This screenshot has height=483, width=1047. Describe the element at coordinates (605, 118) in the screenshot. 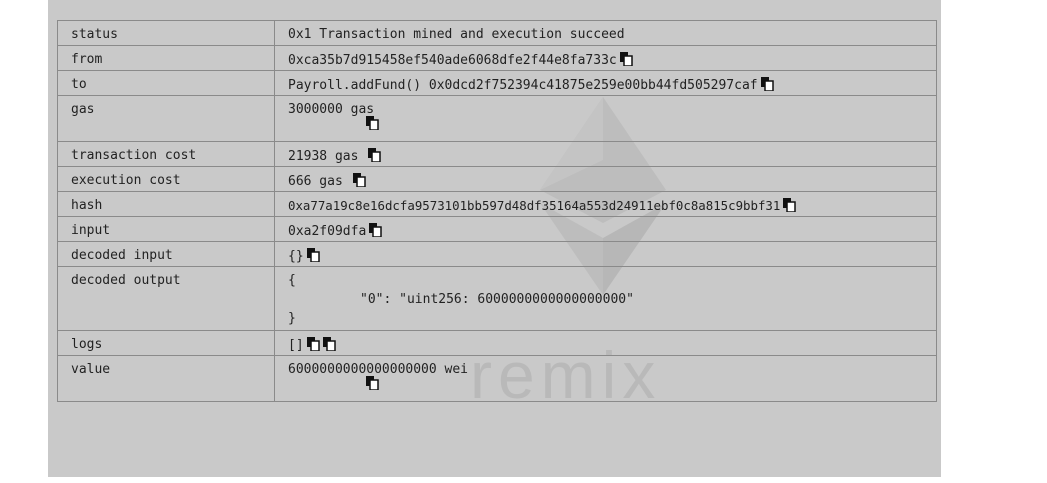

I see `row-value: 3000000 gas` at that location.